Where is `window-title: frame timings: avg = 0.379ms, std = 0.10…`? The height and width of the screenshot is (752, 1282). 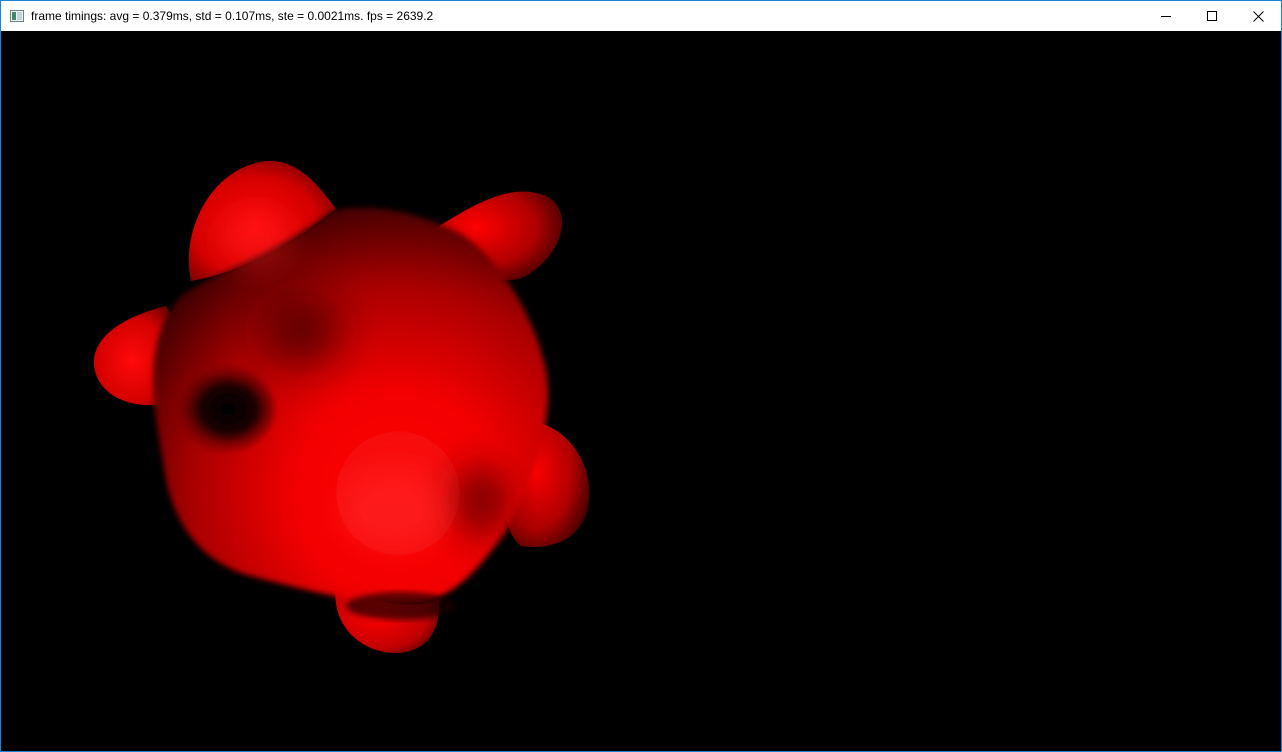
window-title: frame timings: avg = 0.379ms, std = 0.10… is located at coordinates (232, 16).